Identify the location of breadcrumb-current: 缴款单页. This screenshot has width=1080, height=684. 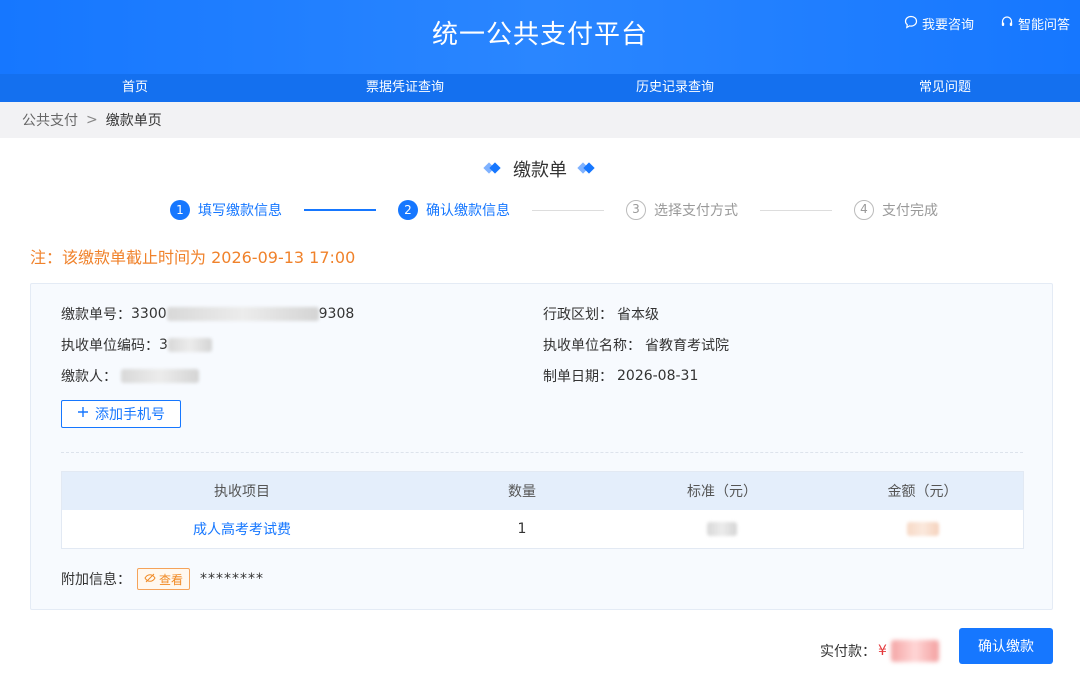
(133, 121).